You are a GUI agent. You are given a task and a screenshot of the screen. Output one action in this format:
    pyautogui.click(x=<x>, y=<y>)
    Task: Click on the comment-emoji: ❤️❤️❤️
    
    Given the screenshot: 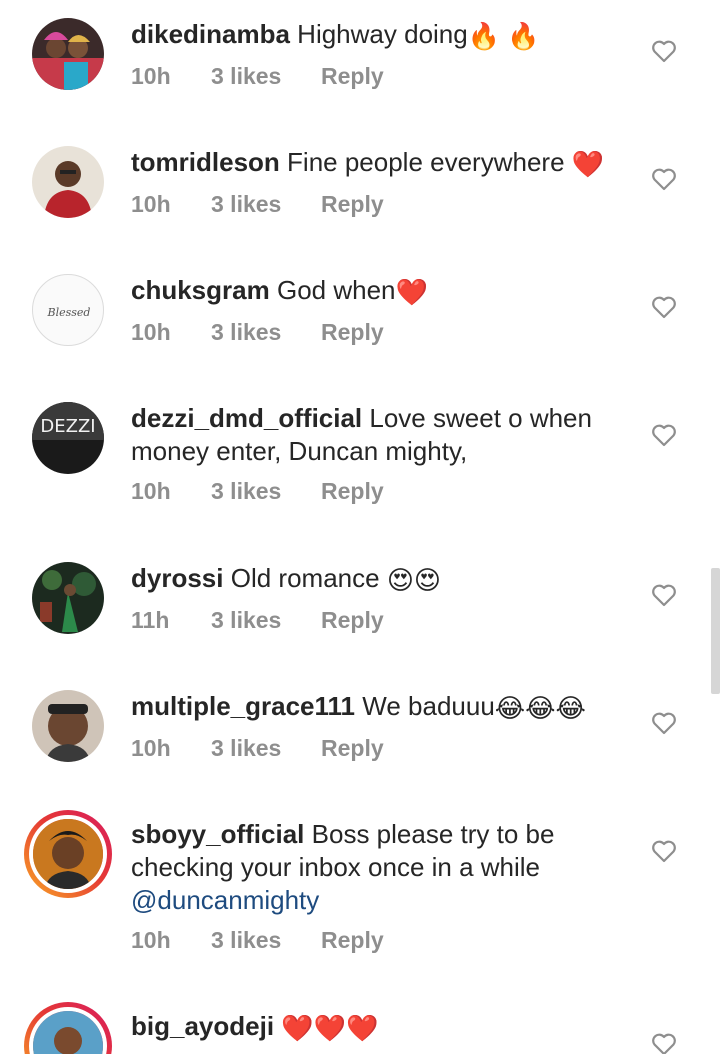 What is the action you would take?
    pyautogui.click(x=330, y=1028)
    